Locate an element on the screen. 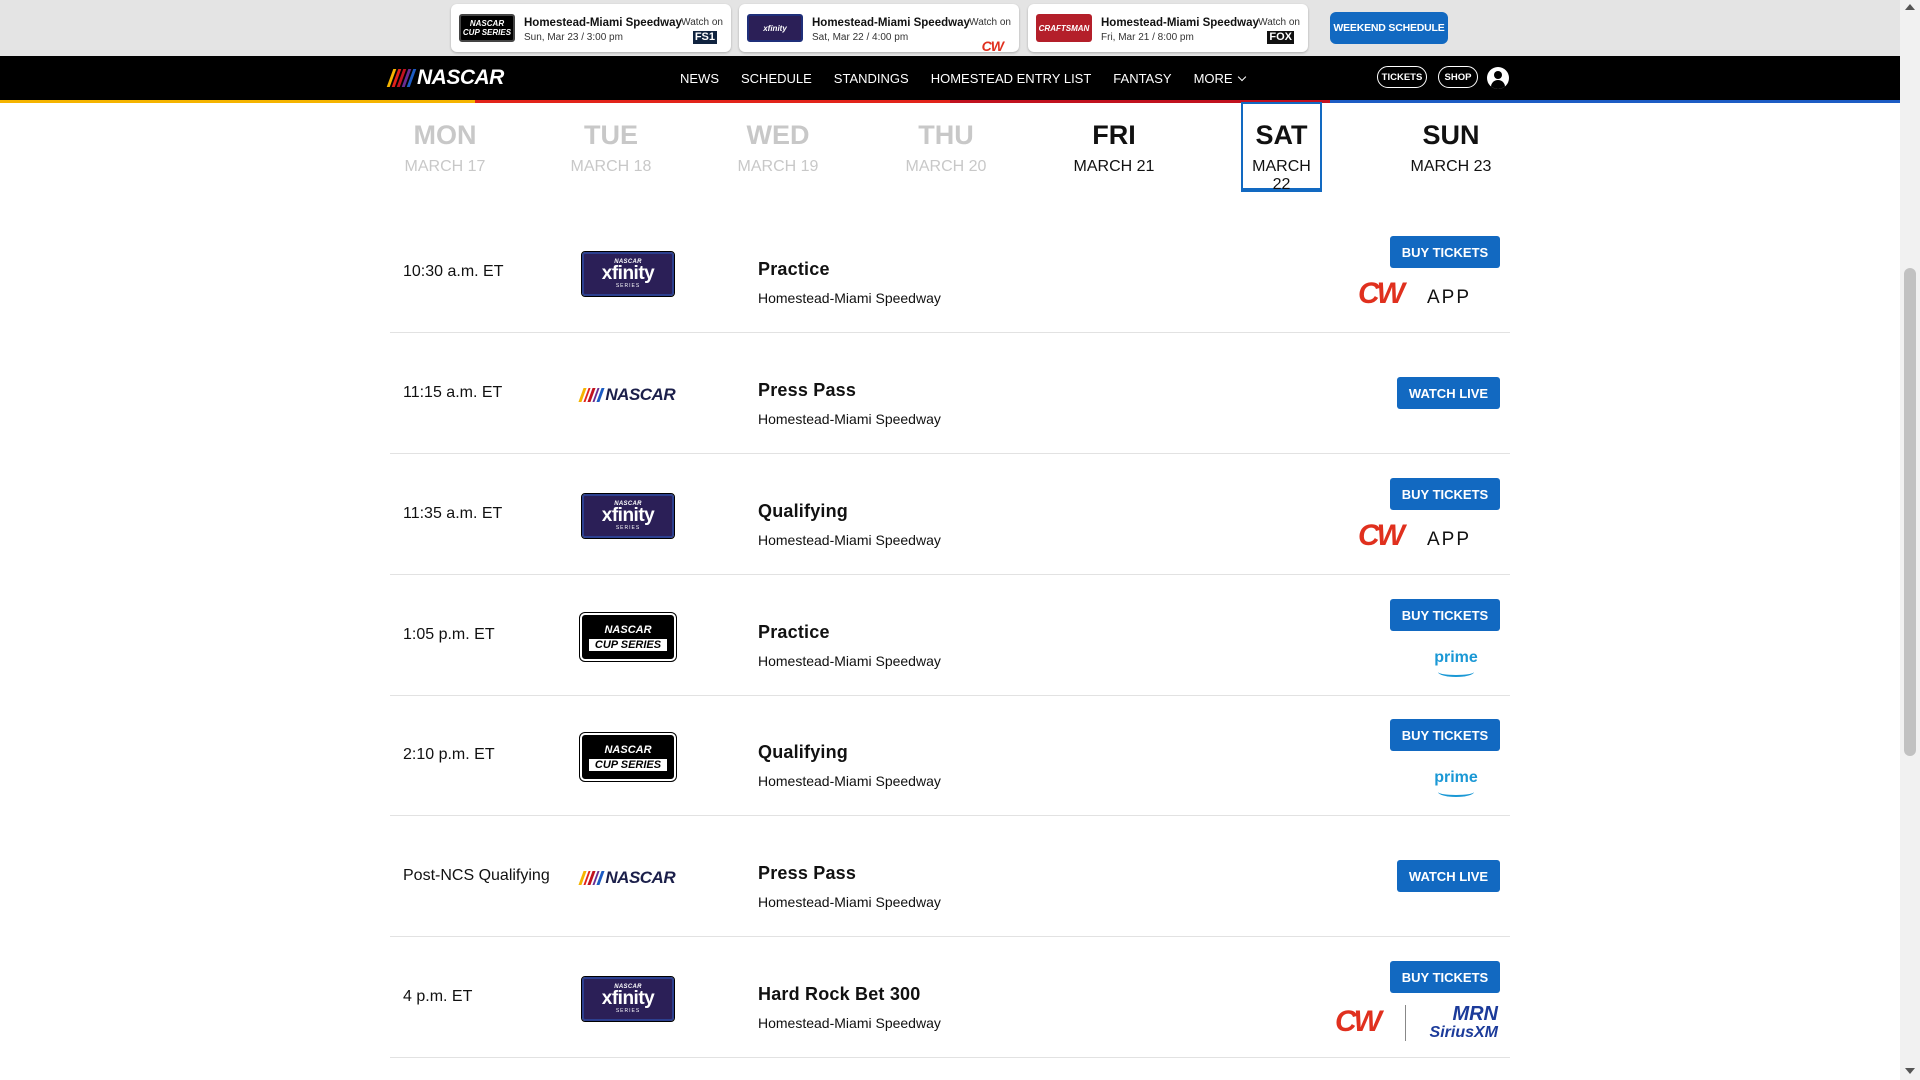  day-date: MARCH 18 is located at coordinates (611, 166).